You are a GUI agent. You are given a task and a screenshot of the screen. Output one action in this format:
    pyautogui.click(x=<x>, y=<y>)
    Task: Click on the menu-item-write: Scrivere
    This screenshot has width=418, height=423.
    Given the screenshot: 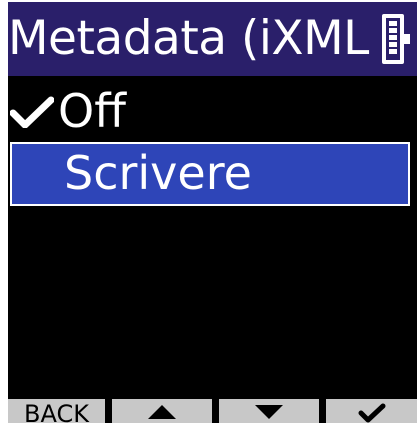 What is the action you would take?
    pyautogui.click(x=210, y=174)
    